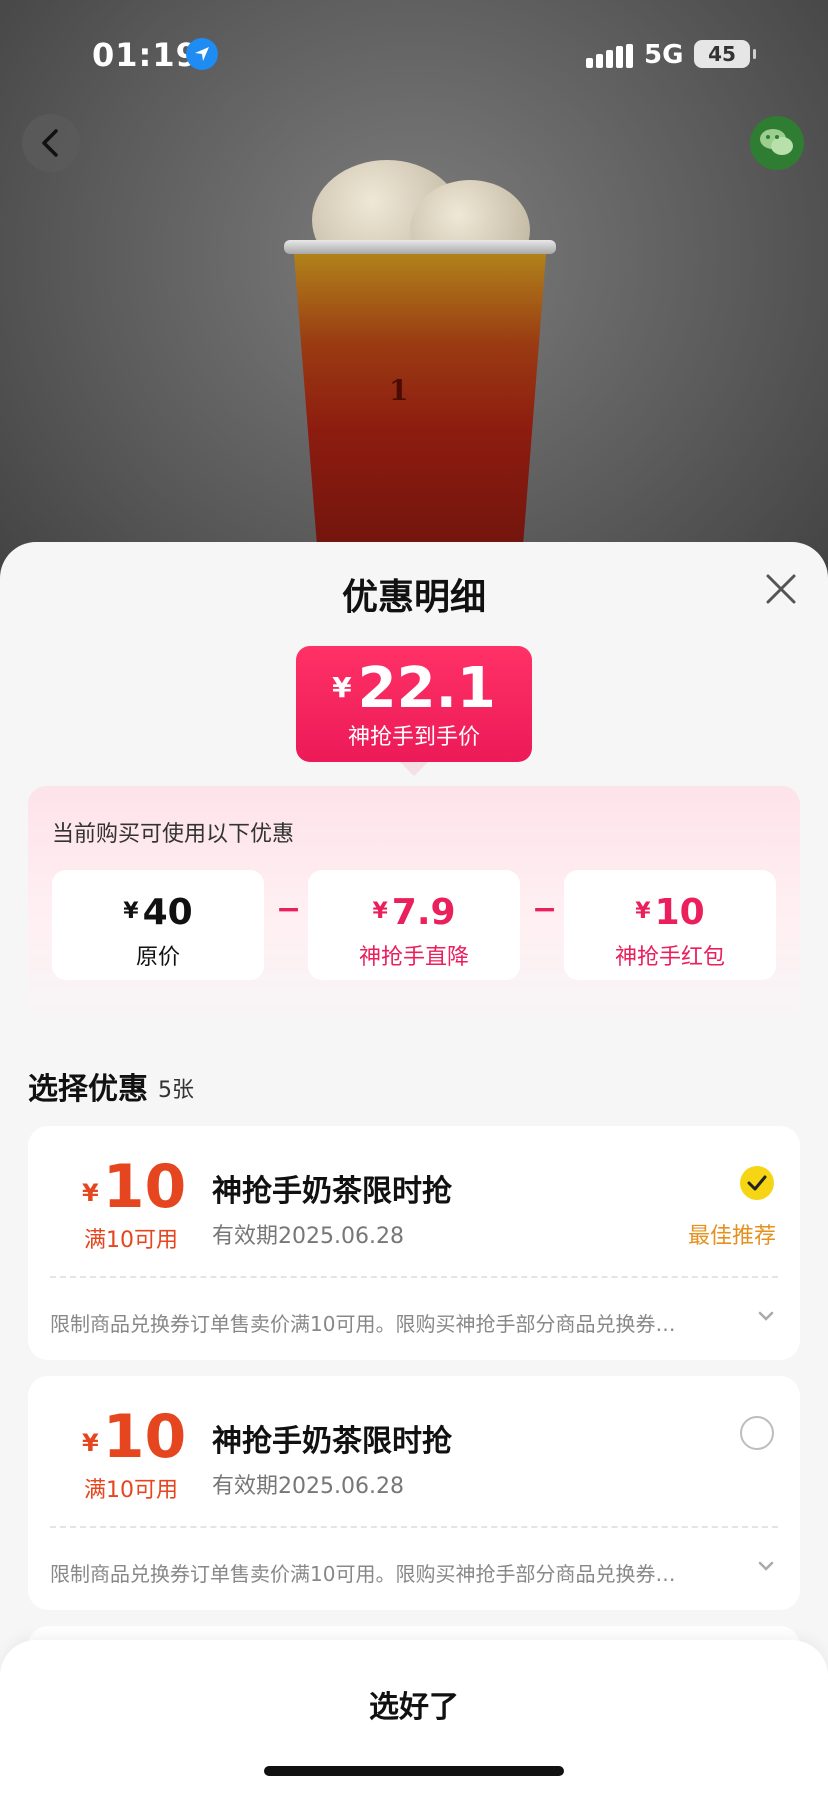 This screenshot has height=1795, width=828. What do you see at coordinates (725, 54) in the screenshot?
I see `battery-icon: 45` at bounding box center [725, 54].